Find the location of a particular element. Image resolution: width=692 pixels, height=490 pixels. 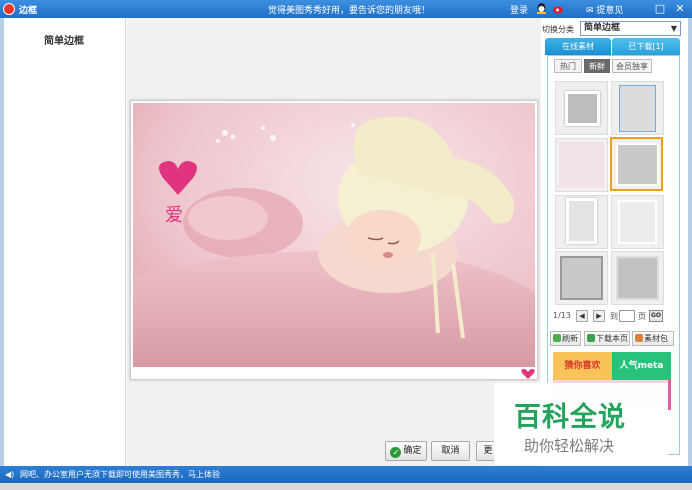

close-icon: ✕ is located at coordinates (680, 8).